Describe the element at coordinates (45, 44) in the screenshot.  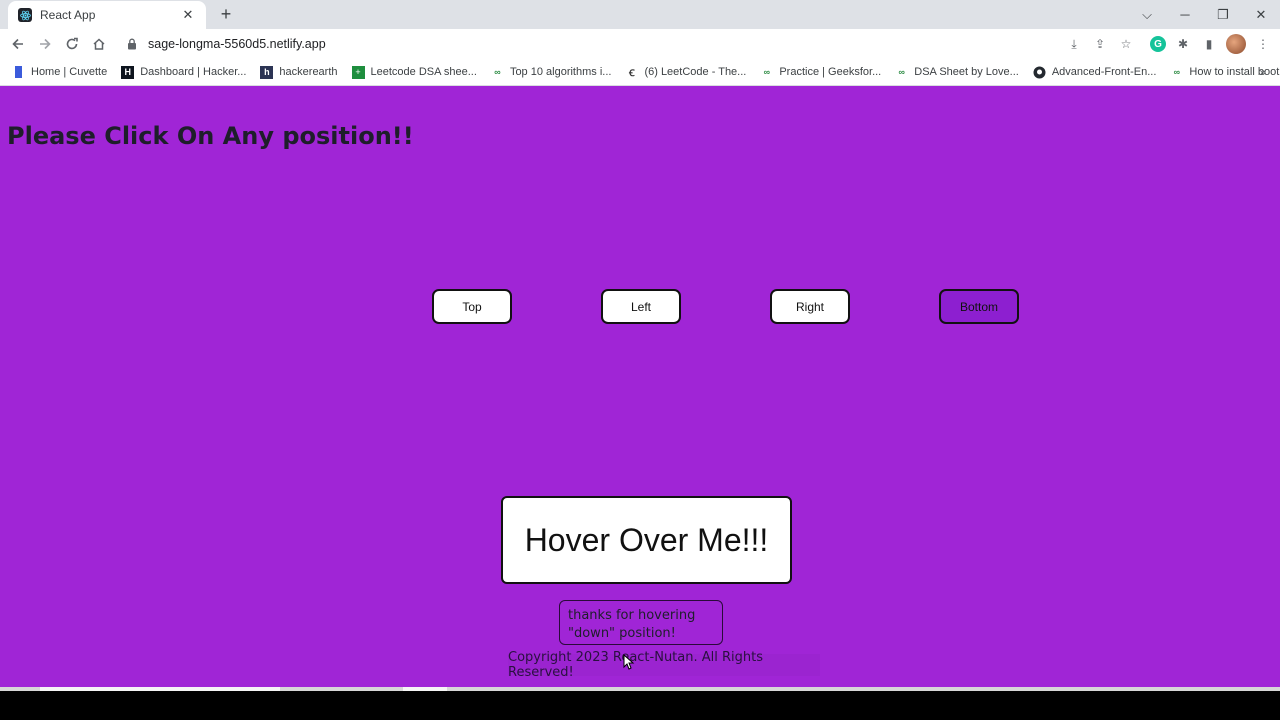
I see `forward-icon` at that location.